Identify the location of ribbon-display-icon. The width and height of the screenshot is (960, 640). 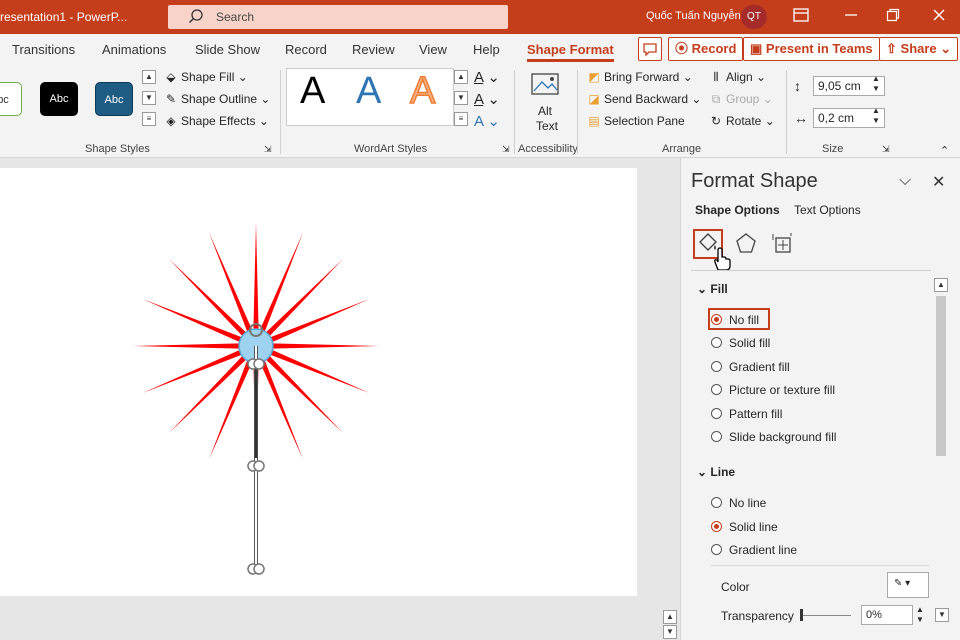
(801, 17).